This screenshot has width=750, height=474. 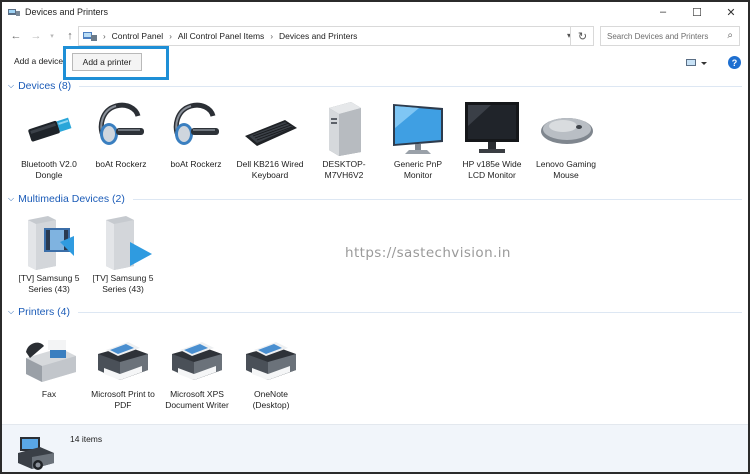 What do you see at coordinates (116, 63) in the screenshot?
I see `add-printer-highlight-box` at bounding box center [116, 63].